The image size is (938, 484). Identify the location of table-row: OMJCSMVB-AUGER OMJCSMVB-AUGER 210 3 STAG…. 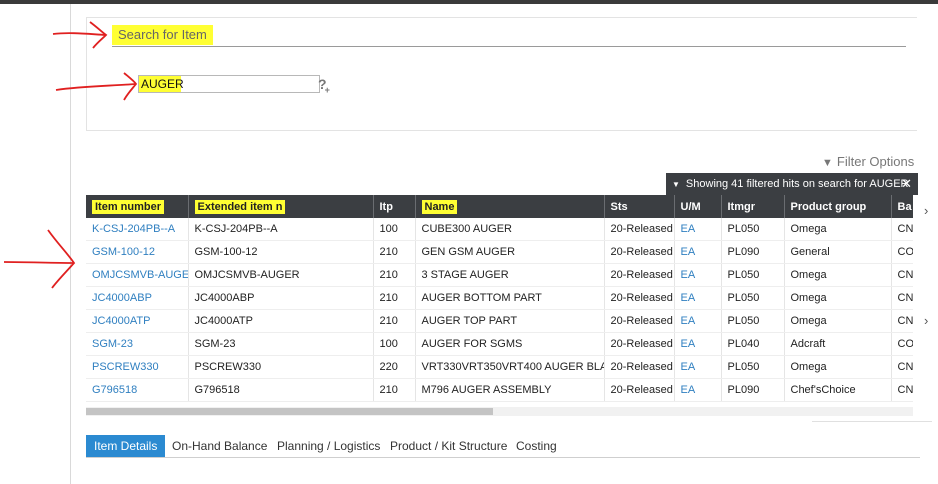
(499, 275).